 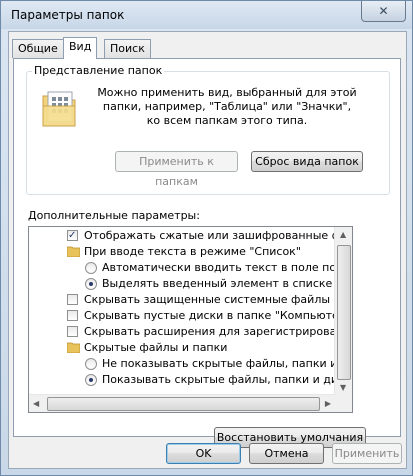 I want to click on advanced-settings-label: Дополнительные параметры:, so click(x=114, y=215).